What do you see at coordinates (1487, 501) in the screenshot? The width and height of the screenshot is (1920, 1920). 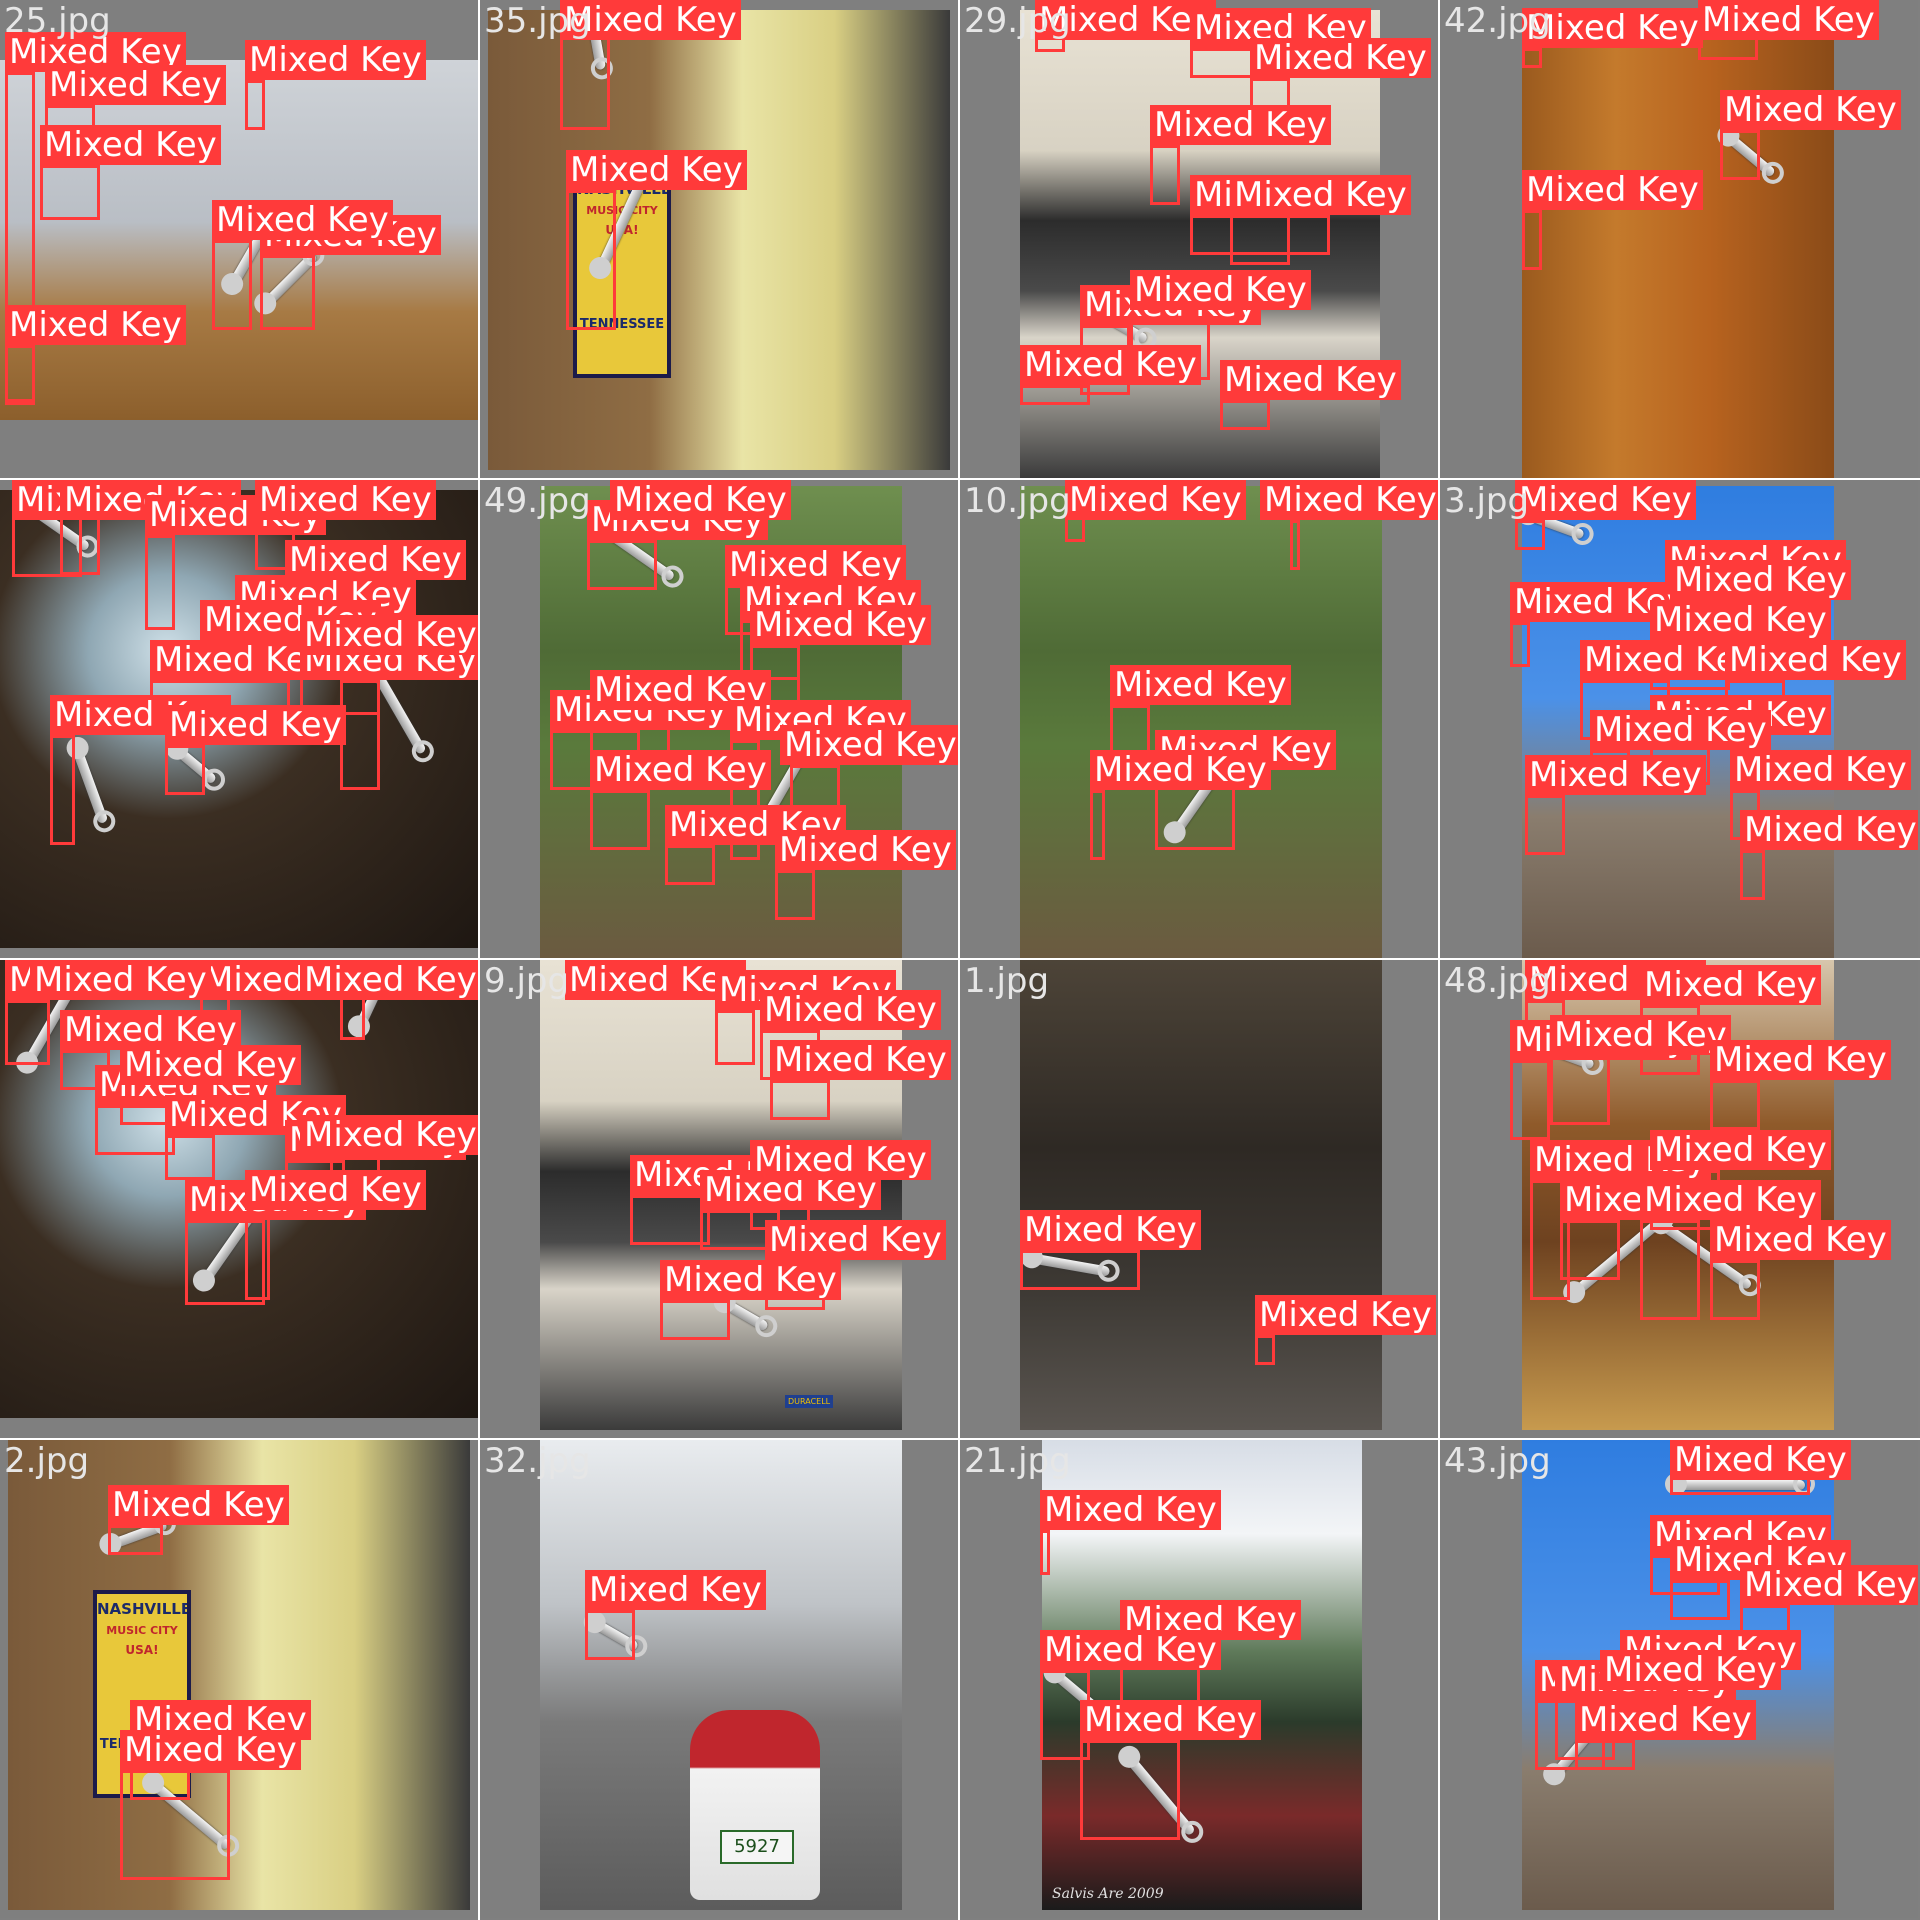 I see `image-filename: 3.jpg` at bounding box center [1487, 501].